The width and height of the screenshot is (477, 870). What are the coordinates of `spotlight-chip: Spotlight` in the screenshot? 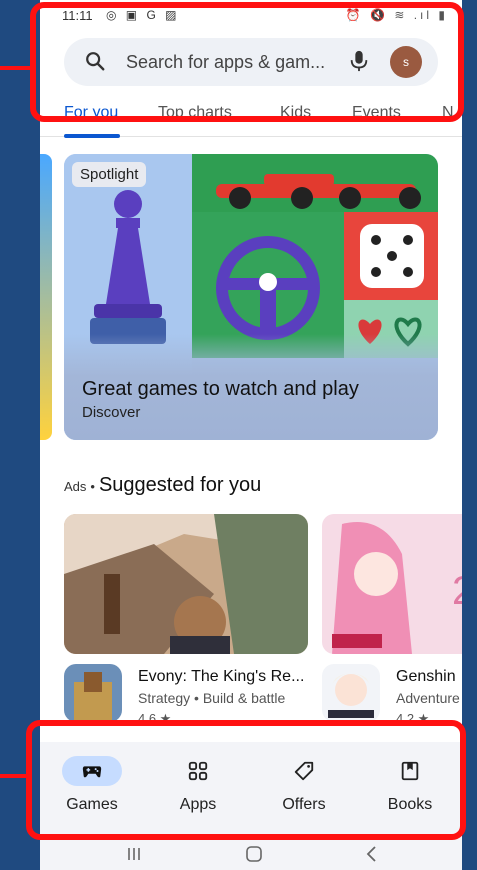 It's located at (109, 174).